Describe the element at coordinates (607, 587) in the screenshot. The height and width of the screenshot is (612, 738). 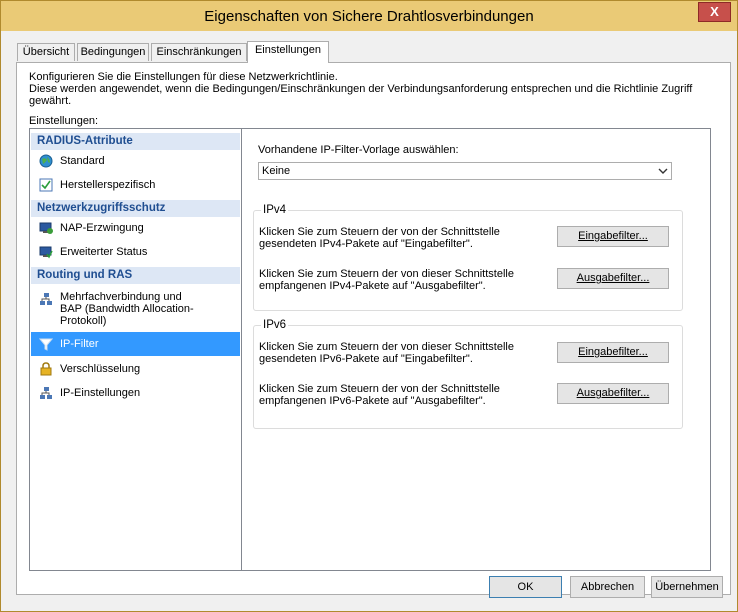
I see `cancel-button: Abbrechen` at that location.